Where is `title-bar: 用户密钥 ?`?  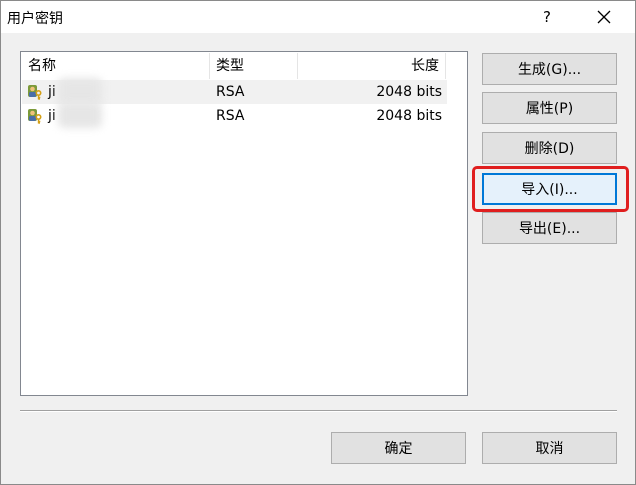
title-bar: 用户密钥 ? is located at coordinates (318, 17).